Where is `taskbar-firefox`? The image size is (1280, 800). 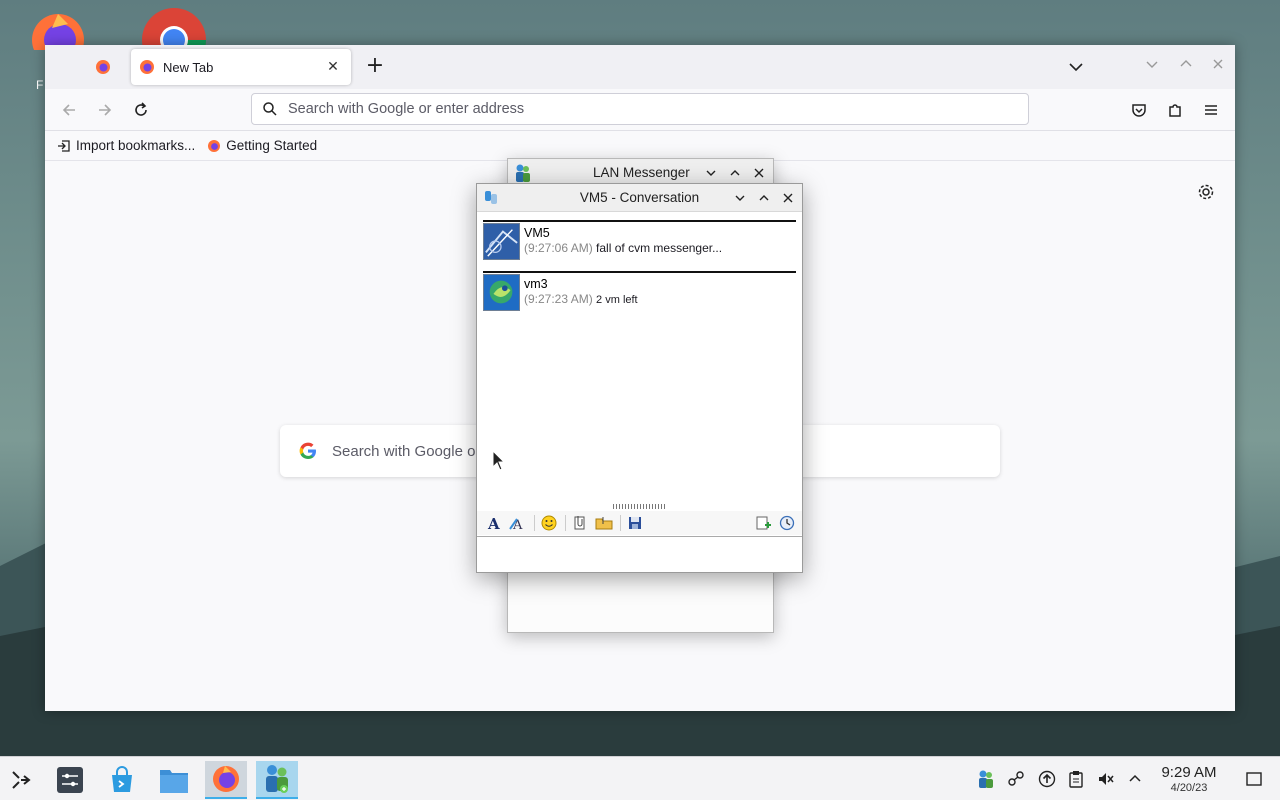
taskbar-firefox is located at coordinates (226, 780).